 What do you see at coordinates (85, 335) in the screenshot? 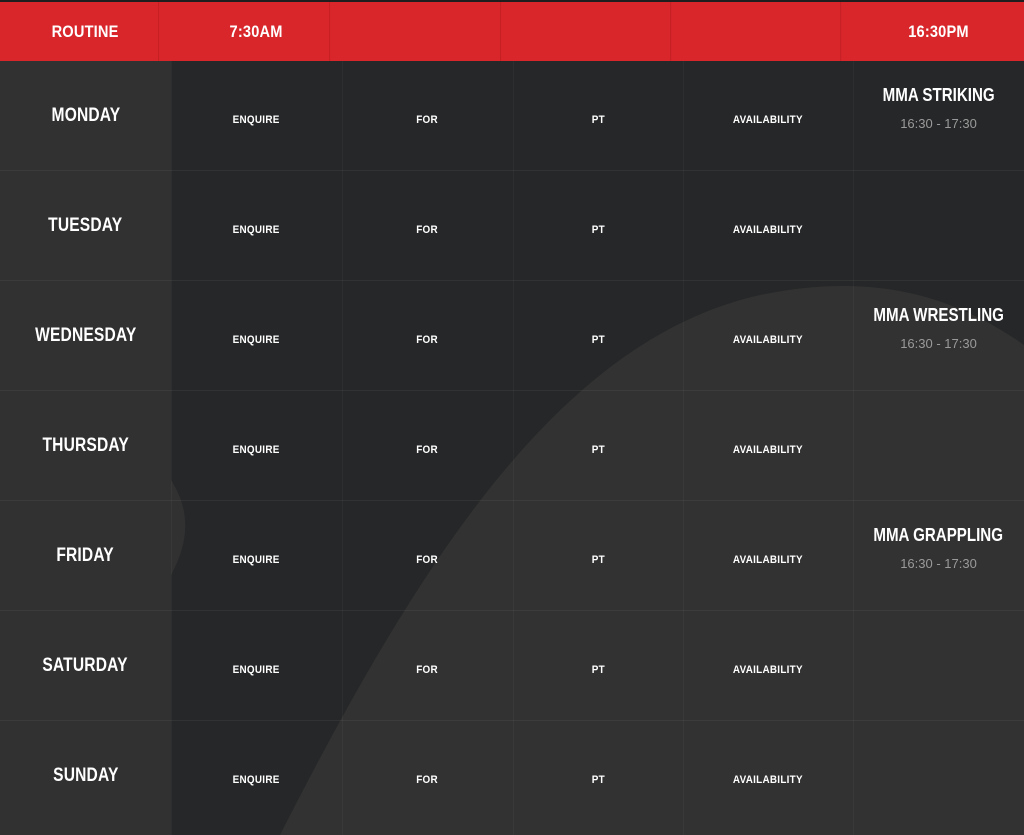
I see `day-label: WEDNESDAY` at bounding box center [85, 335].